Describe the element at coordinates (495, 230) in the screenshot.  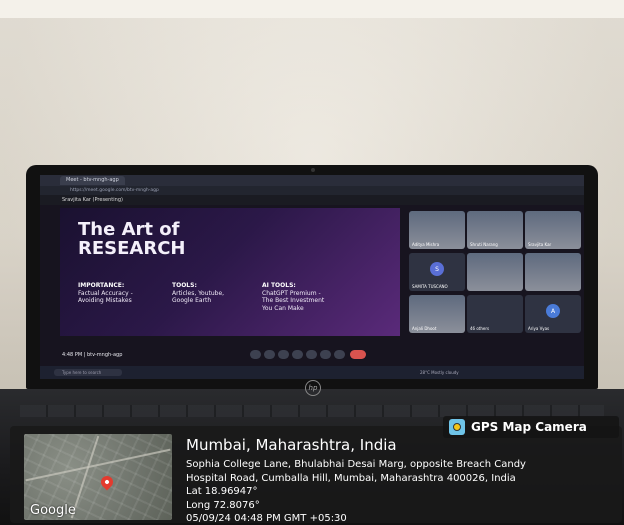
I see `participant-tile: Shruti Narang` at that location.